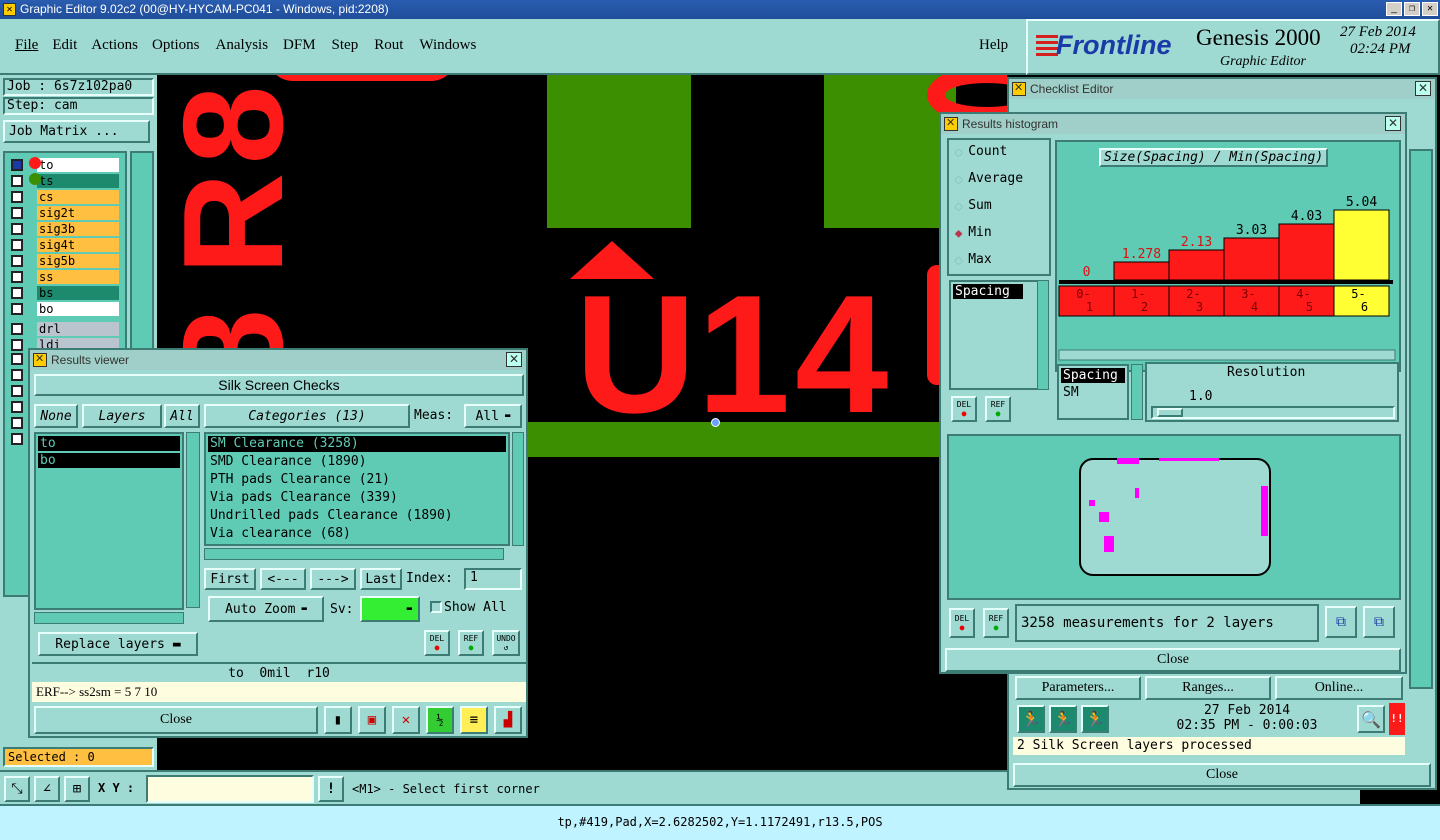  Describe the element at coordinates (78, 164) in the screenshot. I see `layer-name: to` at that location.